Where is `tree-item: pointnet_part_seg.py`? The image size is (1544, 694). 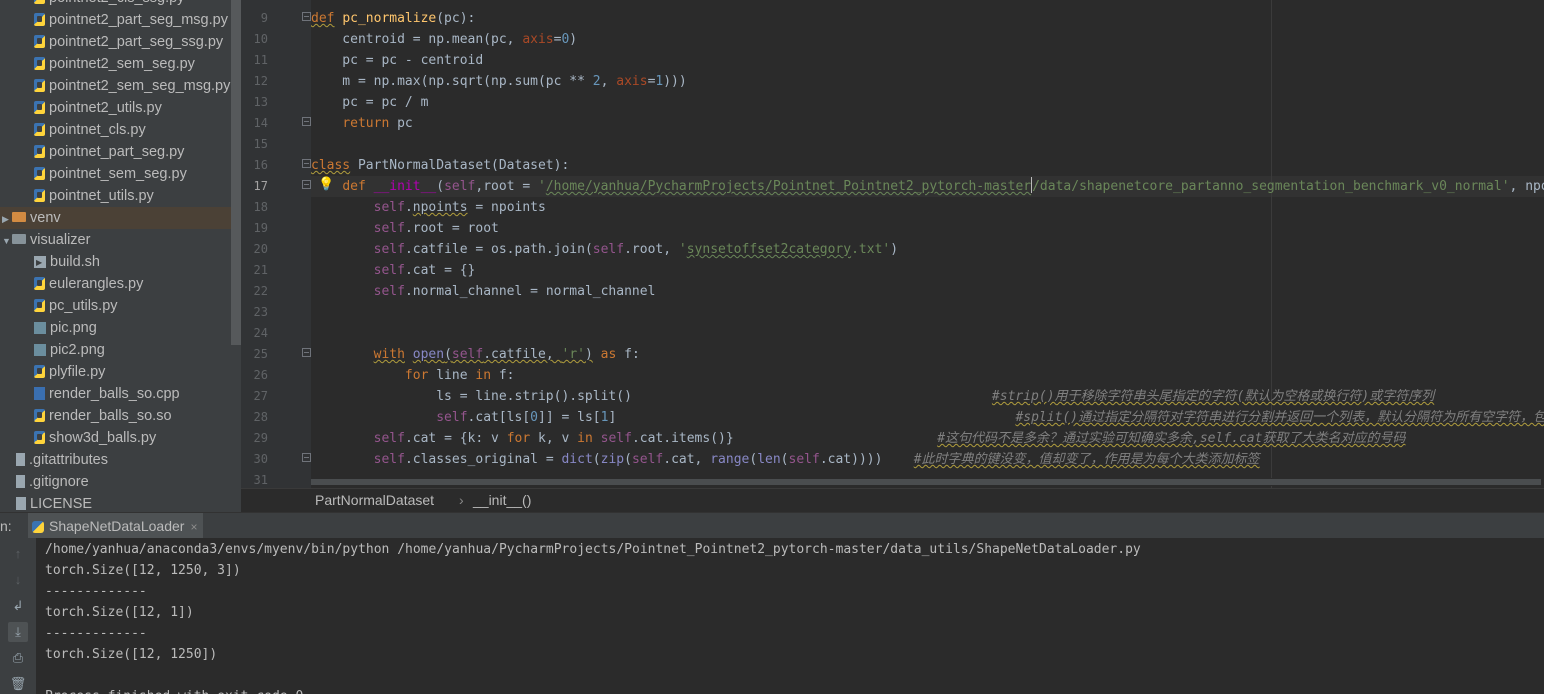
tree-item: pointnet_part_seg.py is located at coordinates (120, 152).